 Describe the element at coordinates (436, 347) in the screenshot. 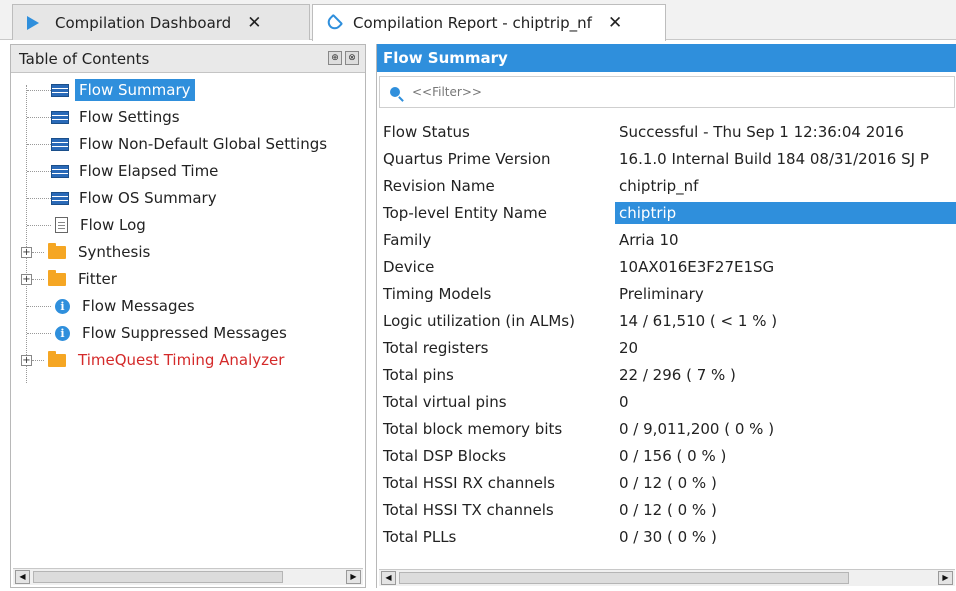

I see `row-key: Total registers` at that location.